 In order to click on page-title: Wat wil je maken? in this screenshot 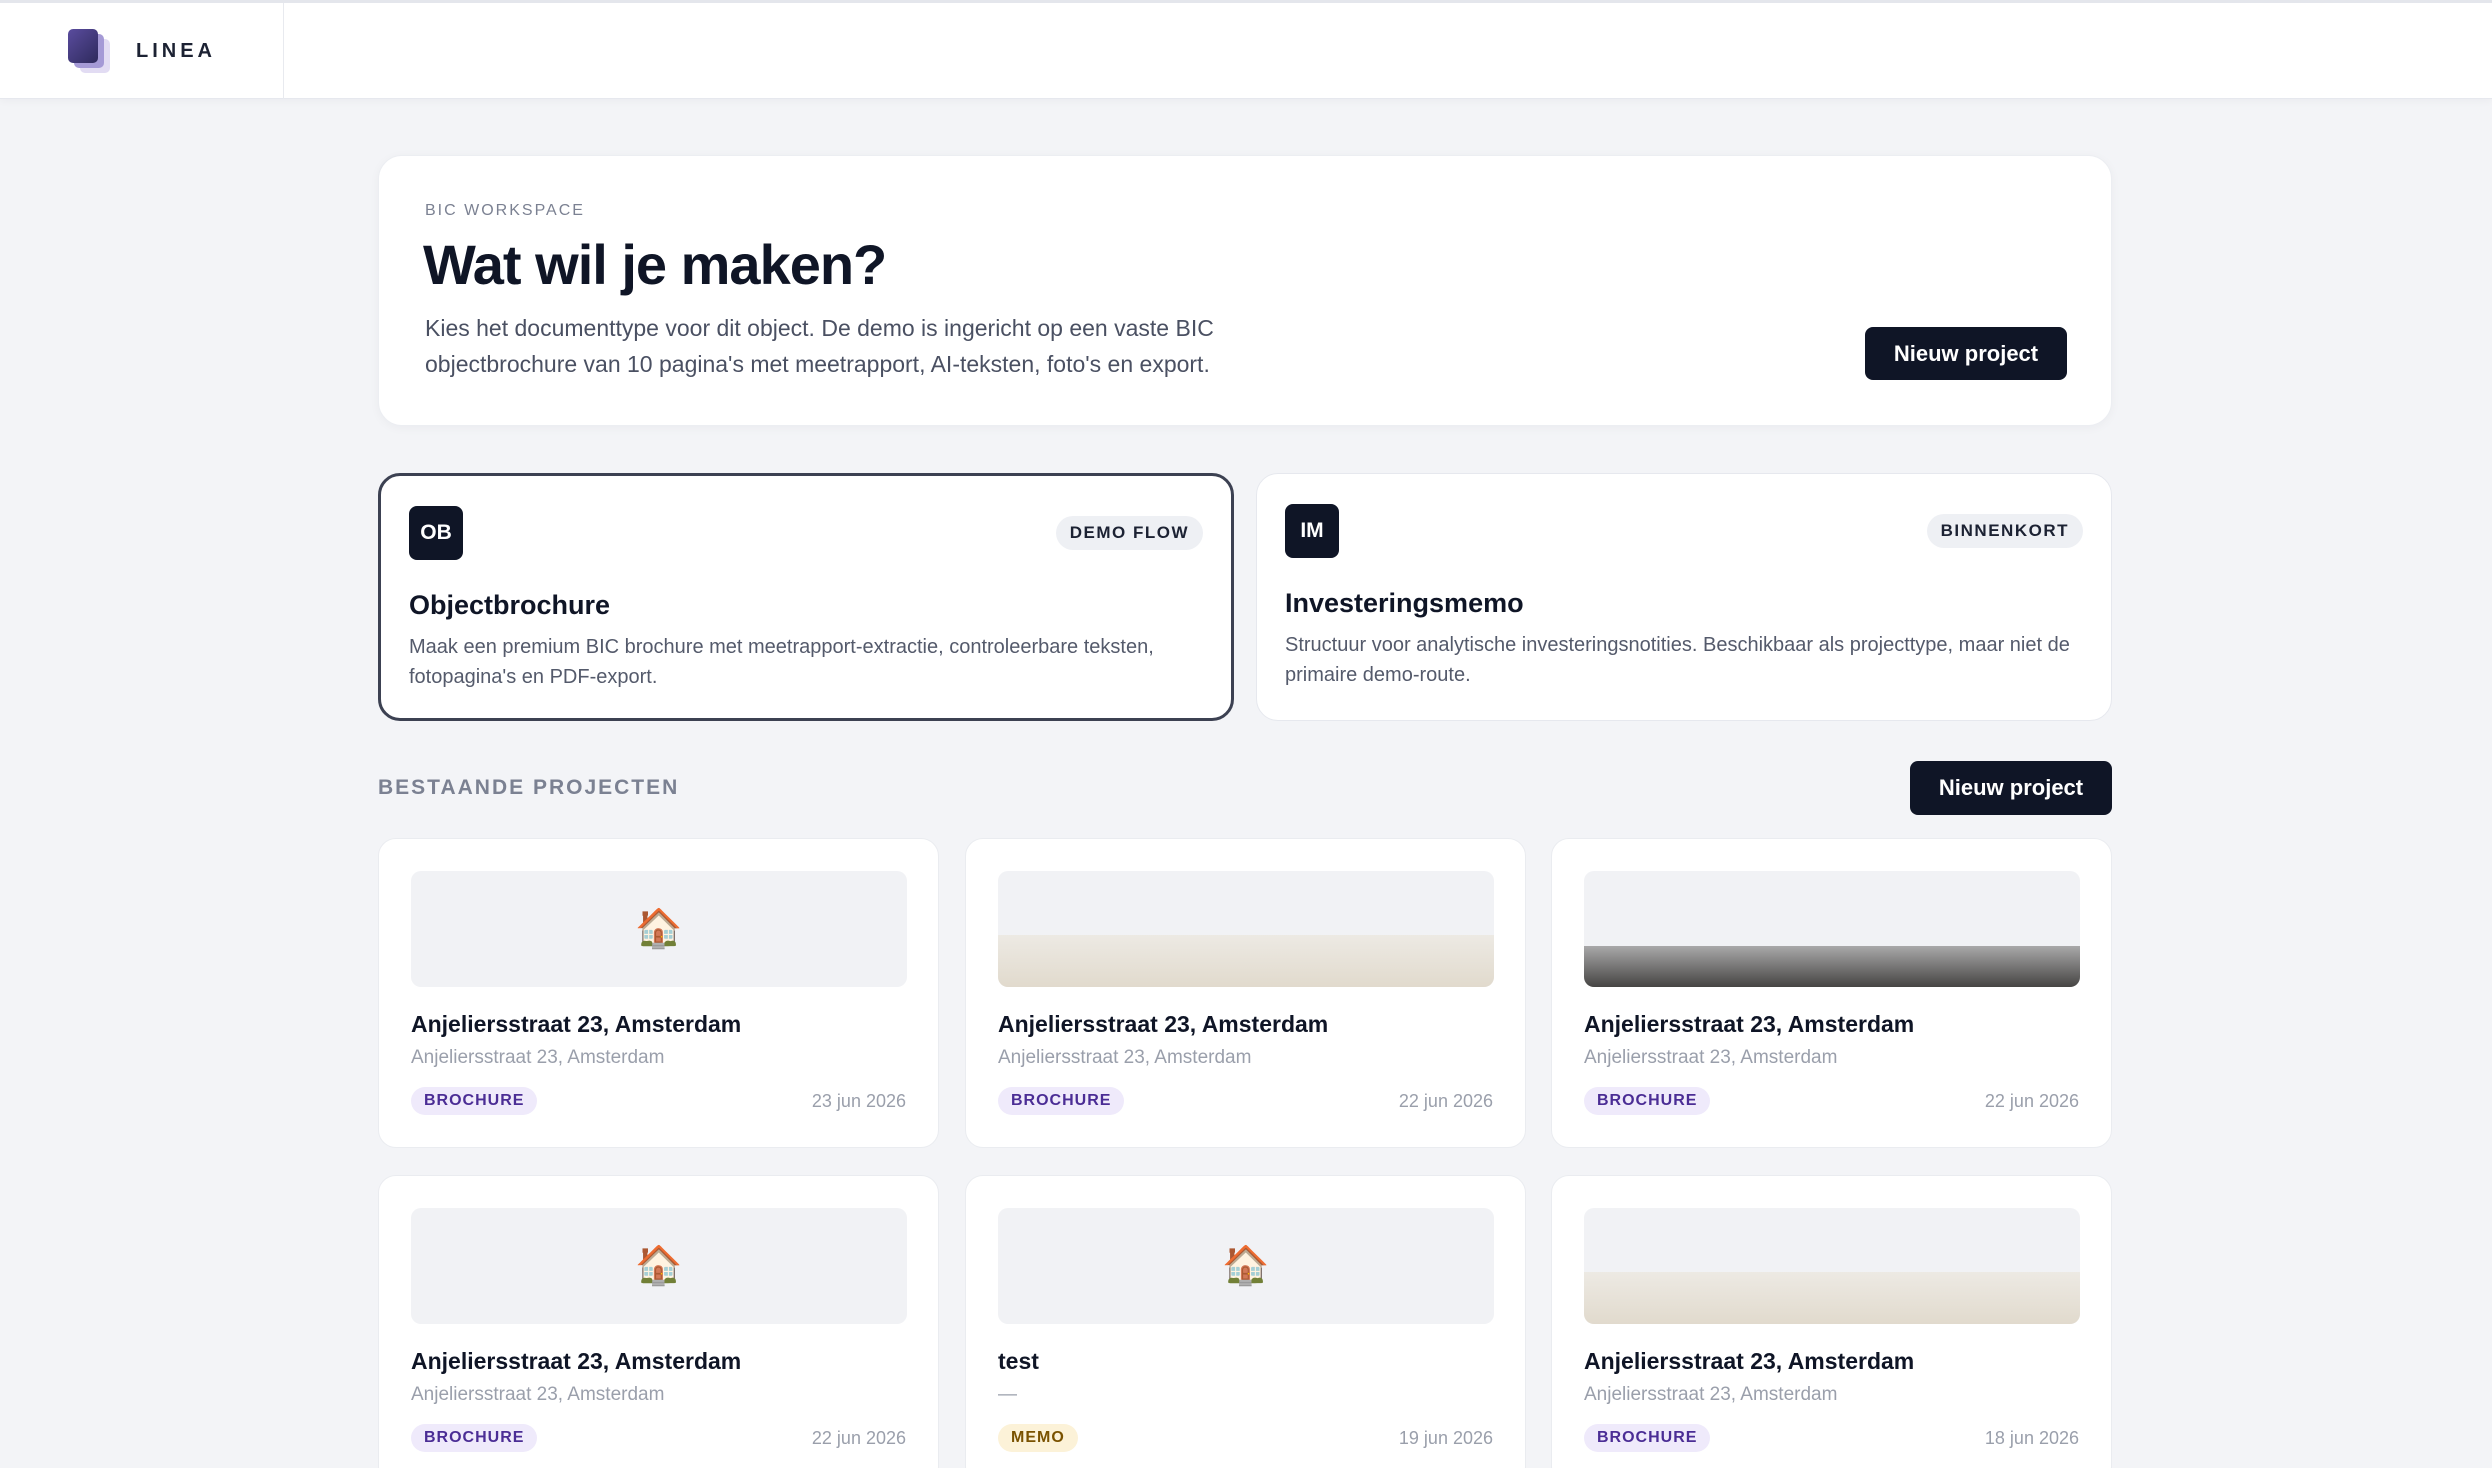, I will do `click(655, 264)`.